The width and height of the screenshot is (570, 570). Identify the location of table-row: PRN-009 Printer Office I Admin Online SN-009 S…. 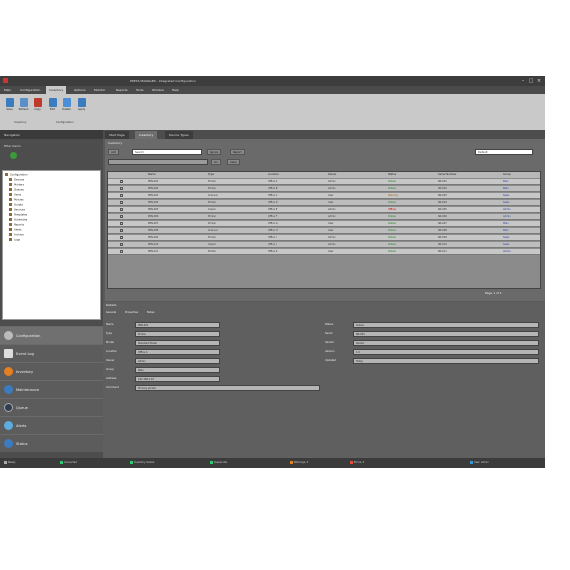
(324, 238).